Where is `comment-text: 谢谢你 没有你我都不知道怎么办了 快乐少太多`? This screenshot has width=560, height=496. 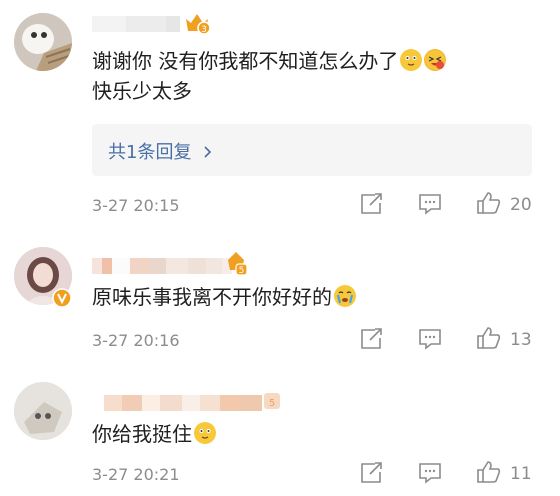
comment-text: 谢谢你 没有你我都不知道怎么办了 快乐少太多 is located at coordinates (269, 76).